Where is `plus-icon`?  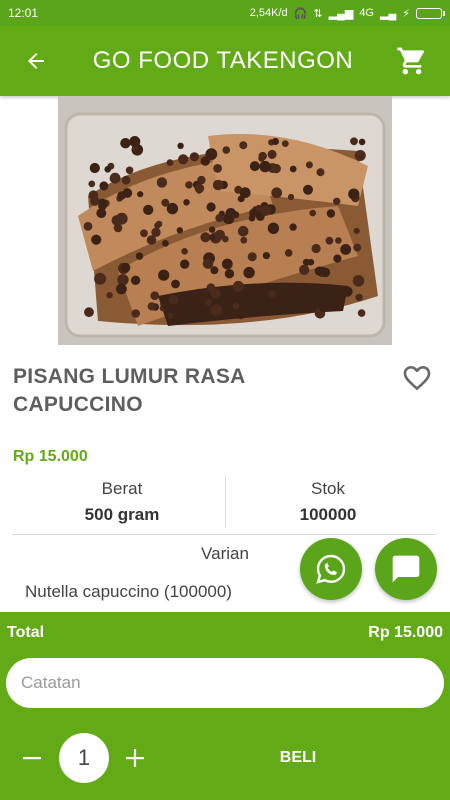
plus-icon is located at coordinates (135, 758).